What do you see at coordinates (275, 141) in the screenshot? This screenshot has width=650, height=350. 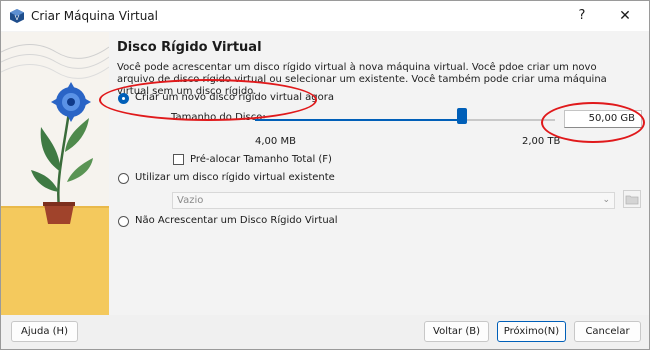 I see `min-size-label: 4,00 MB` at bounding box center [275, 141].